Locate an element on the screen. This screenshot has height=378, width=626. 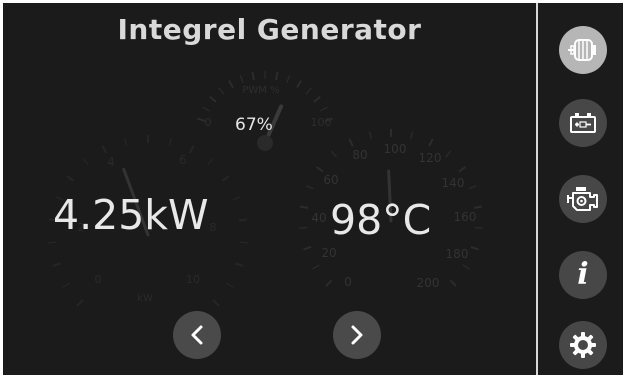
sidebar-item-generator is located at coordinates (583, 50).